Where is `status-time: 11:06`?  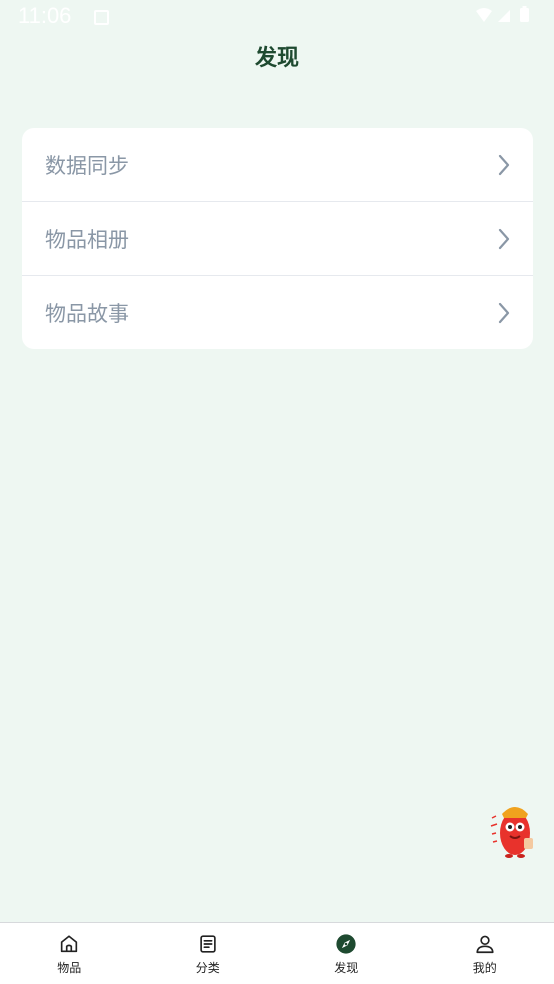 status-time: 11:06 is located at coordinates (45, 15).